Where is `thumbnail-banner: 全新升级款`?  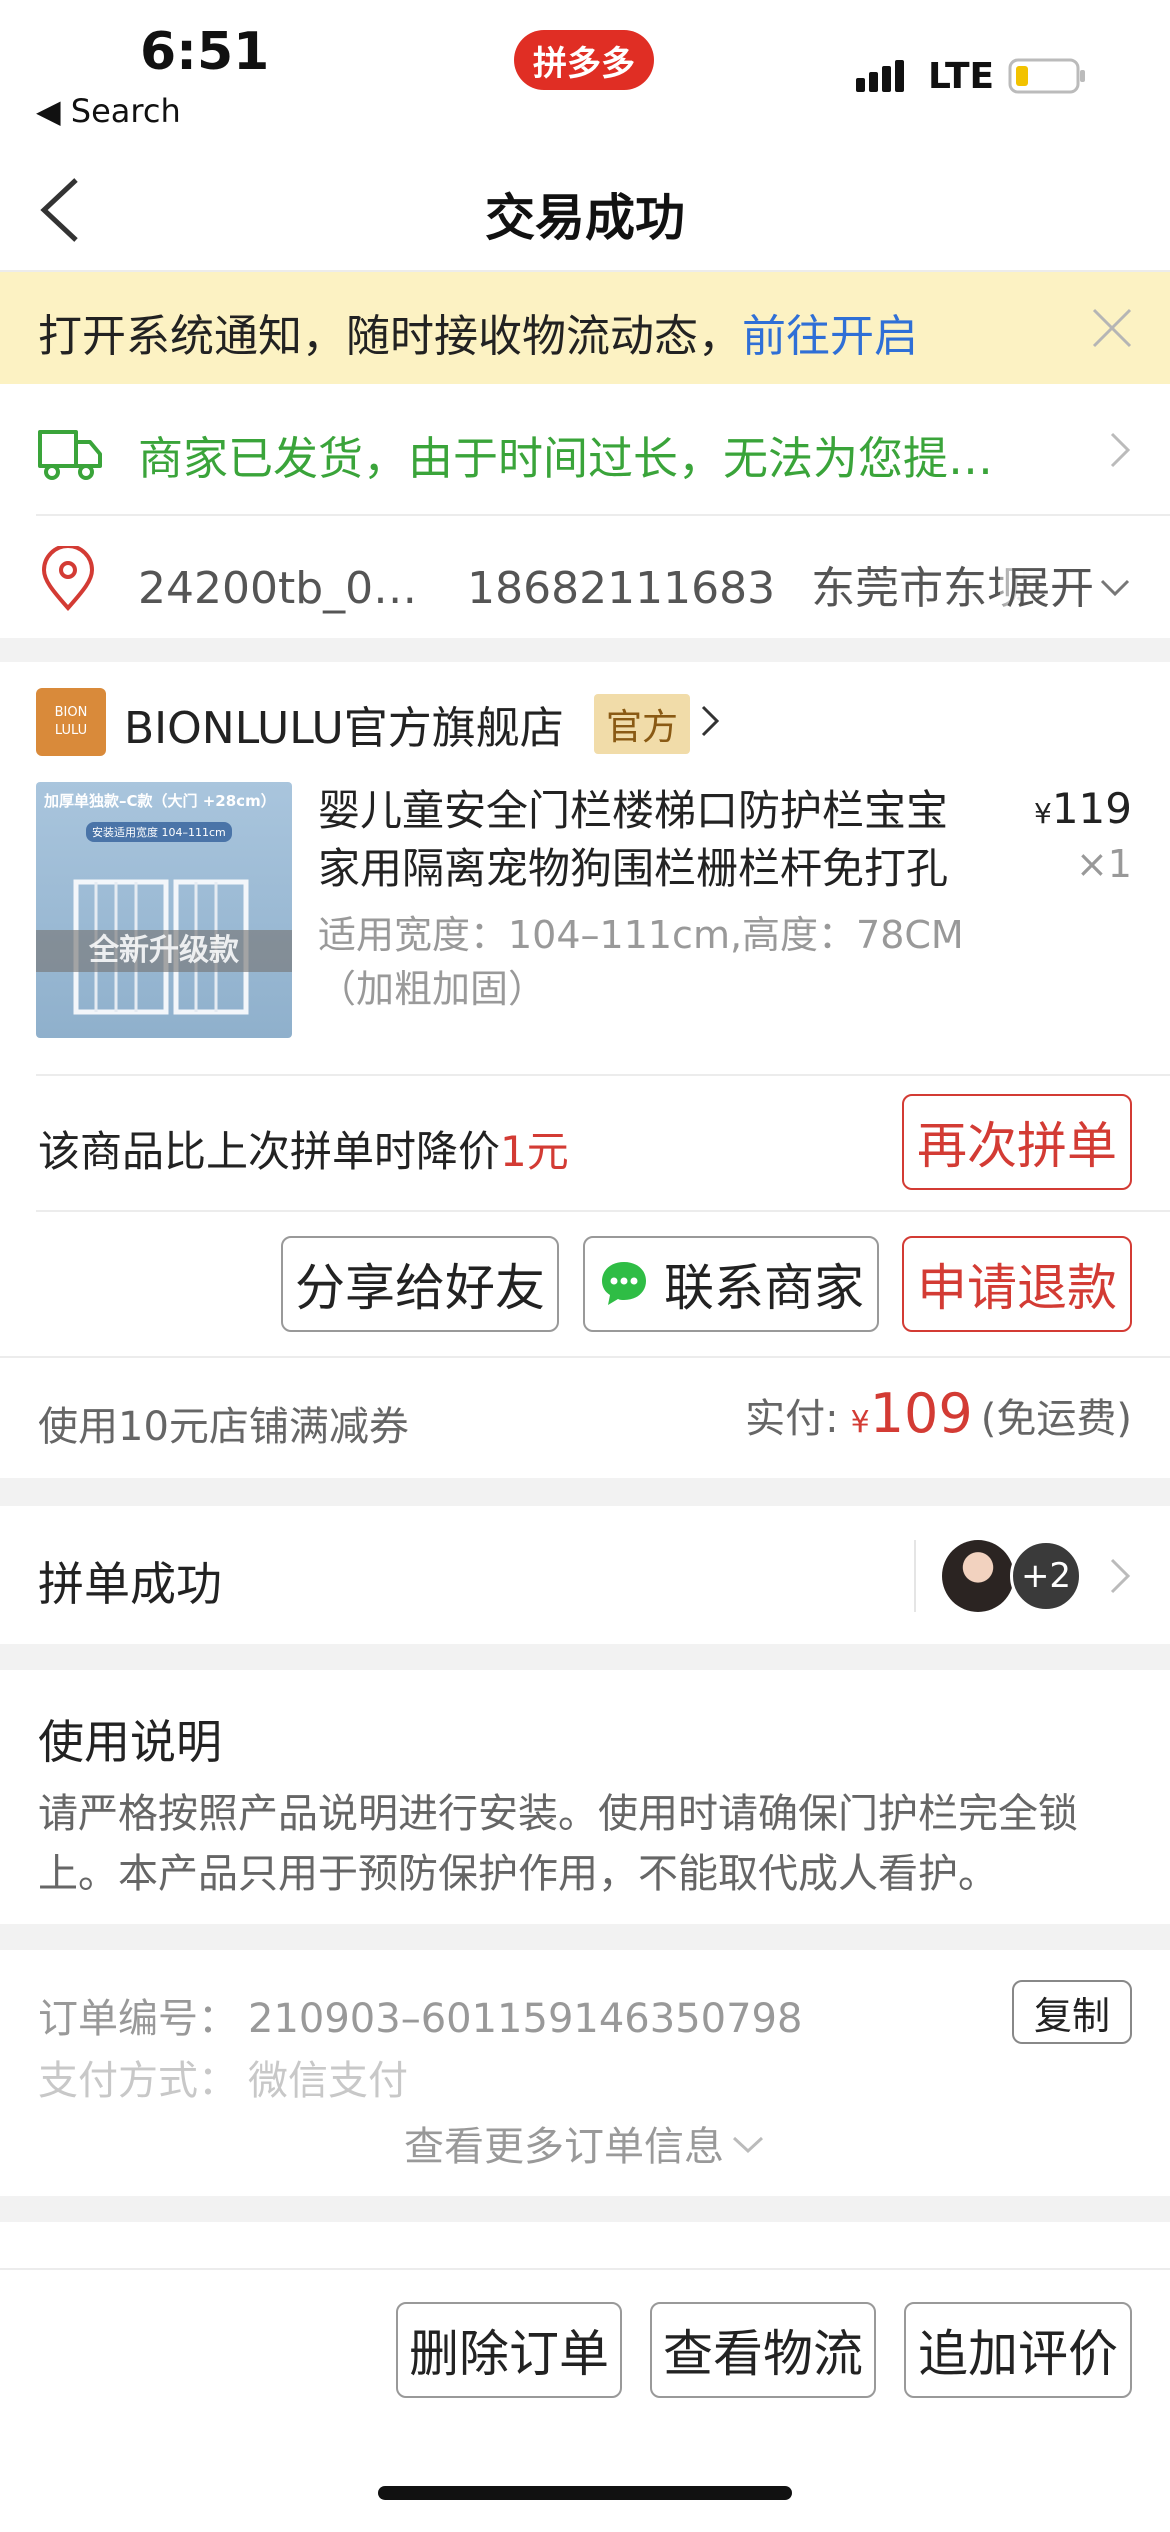 thumbnail-banner: 全新升级款 is located at coordinates (164, 951).